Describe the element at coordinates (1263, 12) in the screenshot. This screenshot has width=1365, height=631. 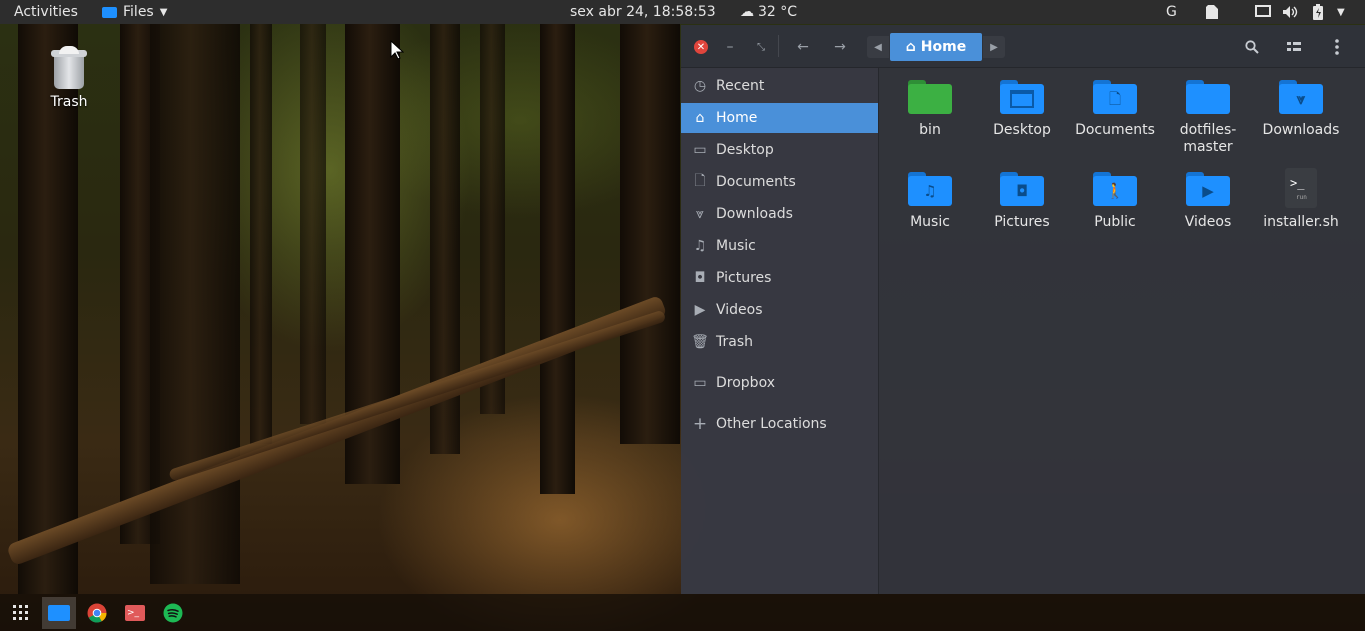
I see `display-icon` at that location.